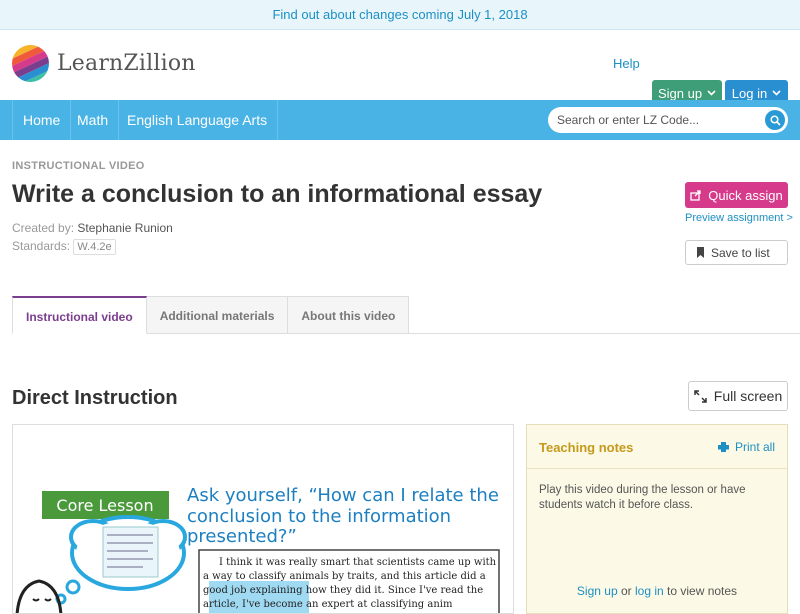 The image size is (800, 614). Describe the element at coordinates (78, 166) in the screenshot. I see `content-type-label: INSTRUCTIONAL VIDEO` at that location.